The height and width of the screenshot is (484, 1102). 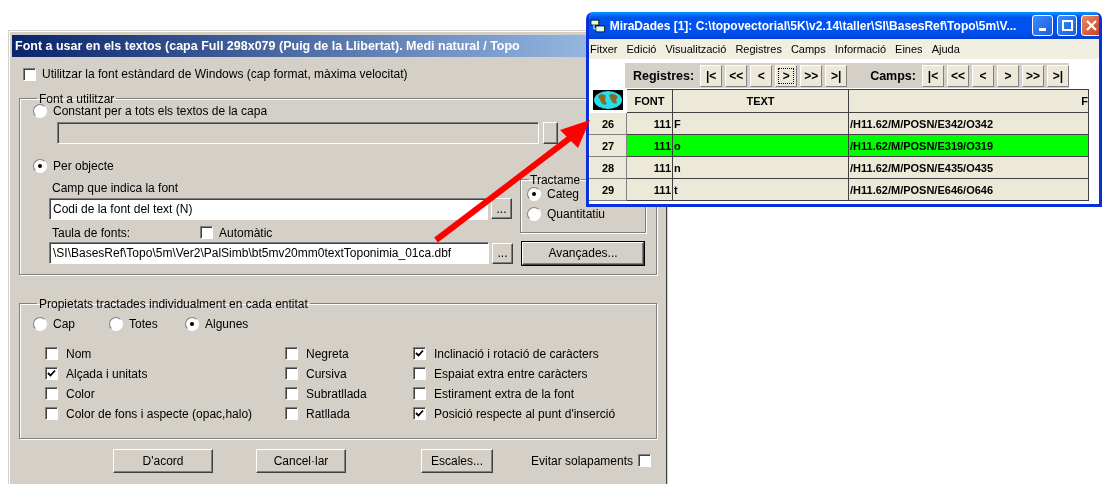 I want to click on radio-label: Totes, so click(x=143, y=323).